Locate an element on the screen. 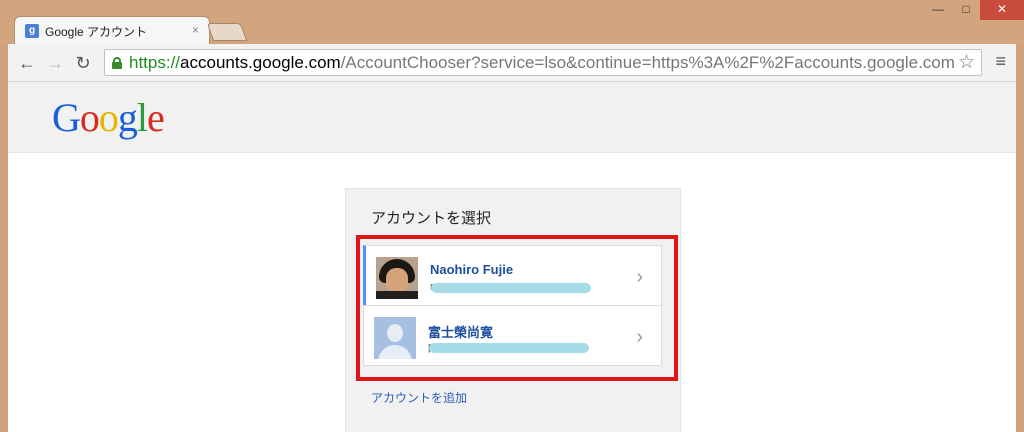  account-name: 富士榮尚寛 is located at coordinates (461, 332).